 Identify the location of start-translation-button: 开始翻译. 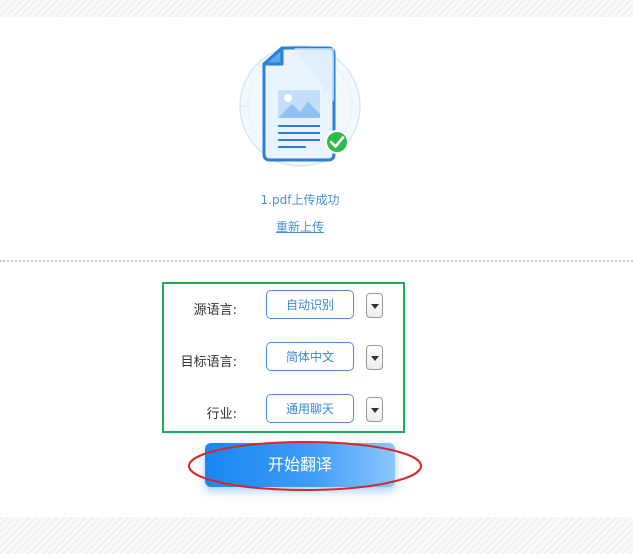
(300, 465).